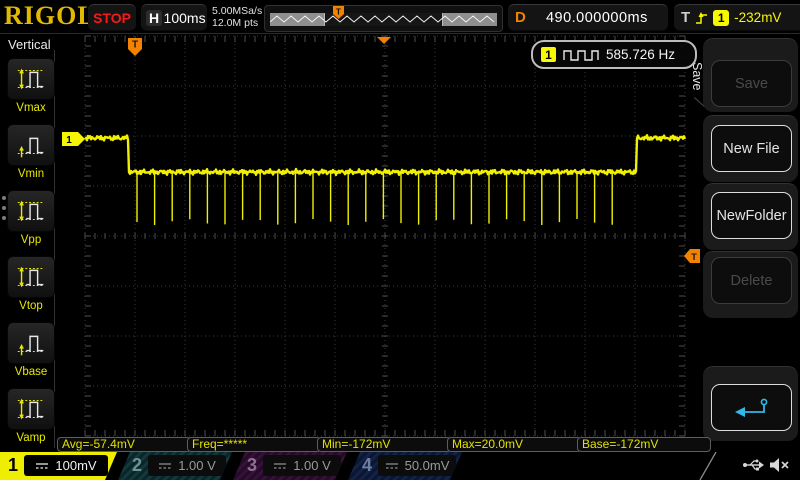  I want to click on speaker-muted-icon, so click(779, 465).